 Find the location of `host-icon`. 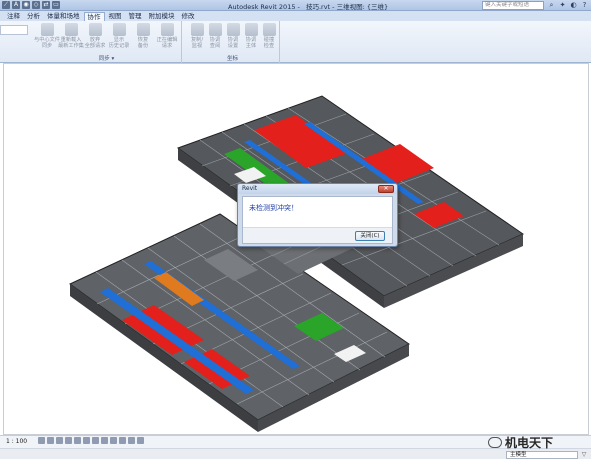

host-icon is located at coordinates (251, 29).